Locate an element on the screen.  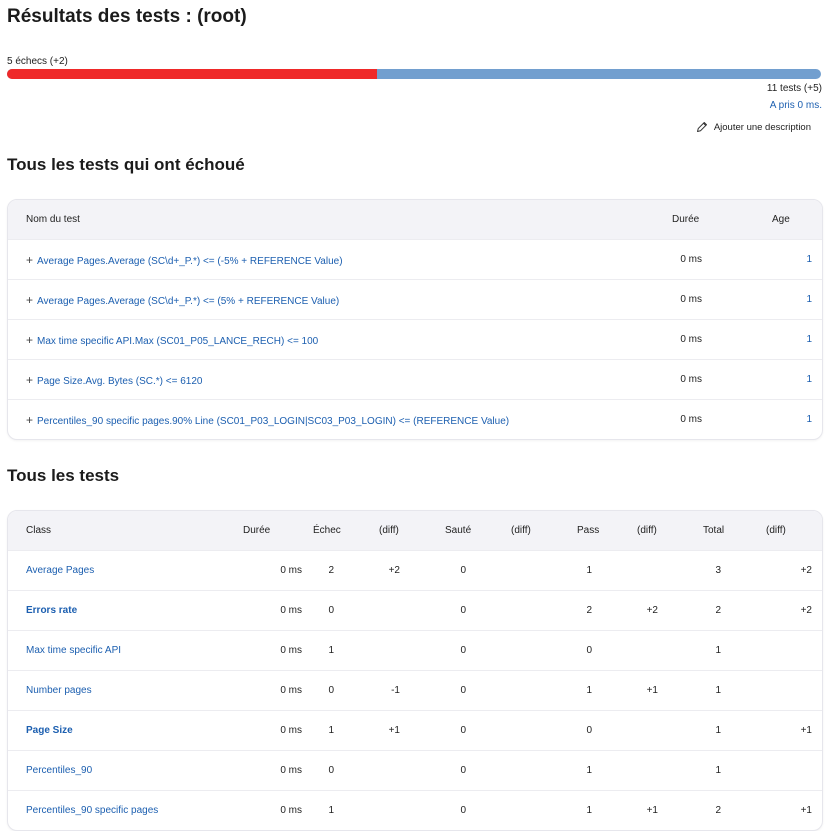
class-link: Number pages is located at coordinates (59, 690).